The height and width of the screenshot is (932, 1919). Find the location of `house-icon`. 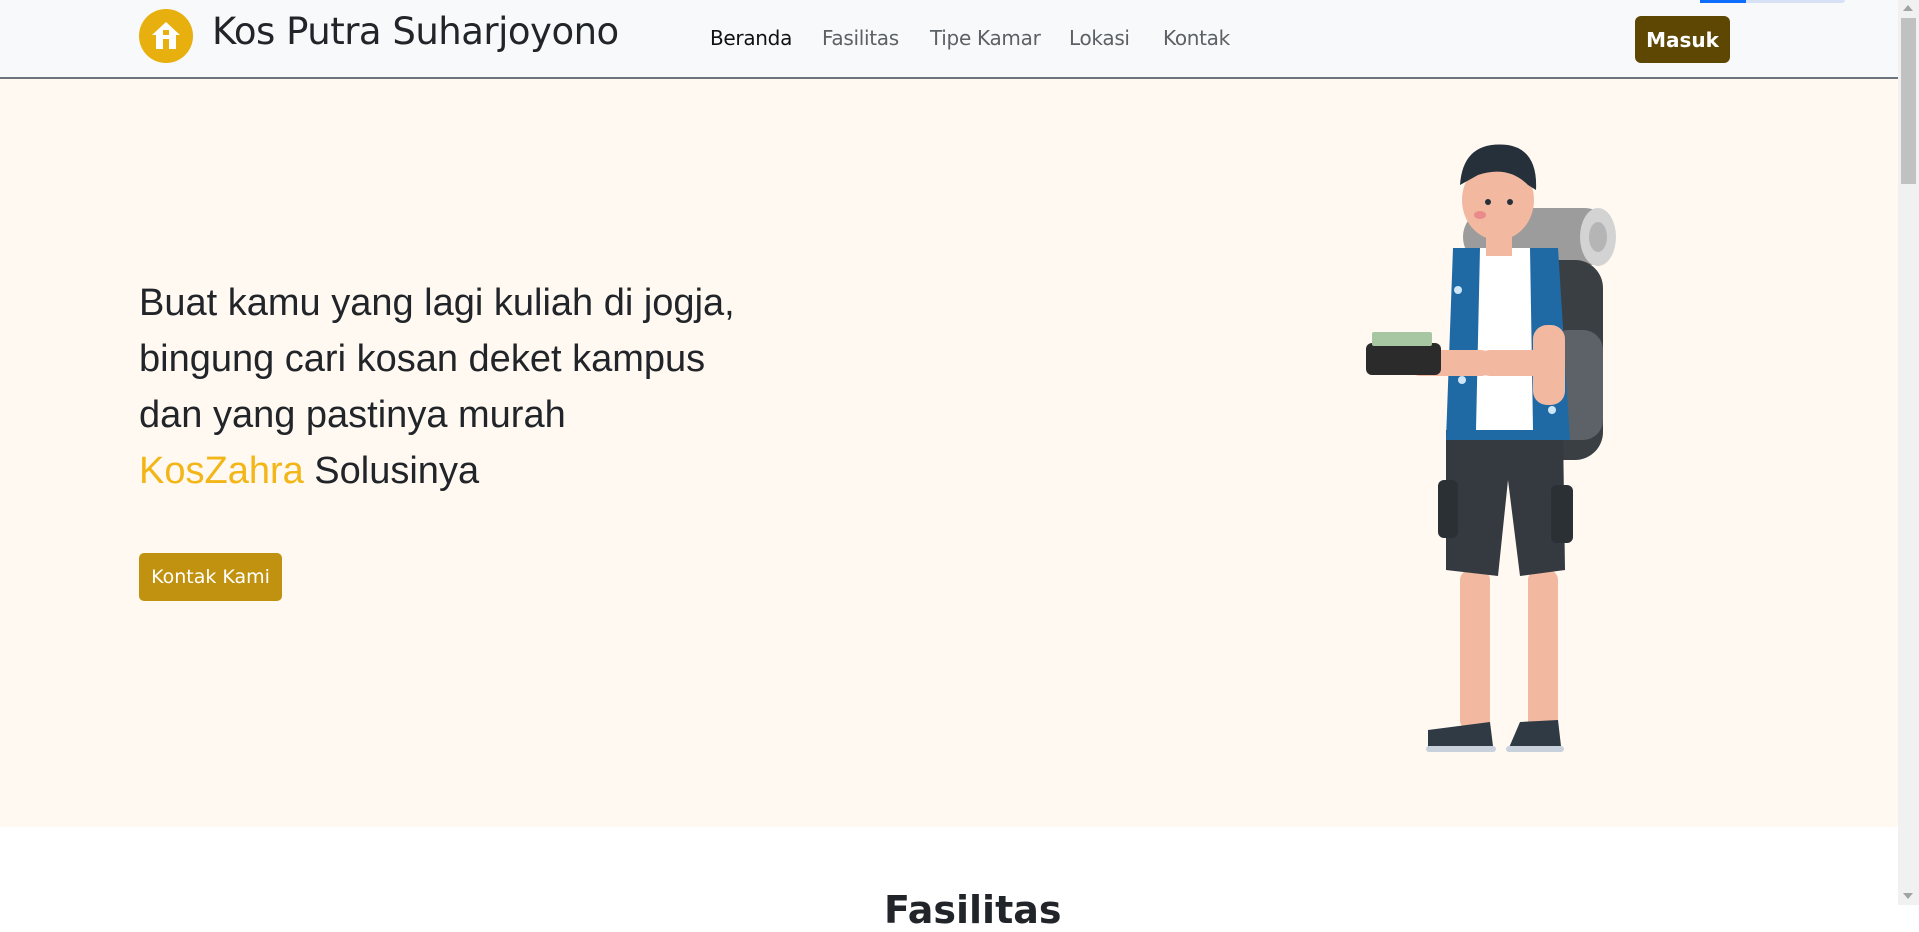

house-icon is located at coordinates (166, 35).